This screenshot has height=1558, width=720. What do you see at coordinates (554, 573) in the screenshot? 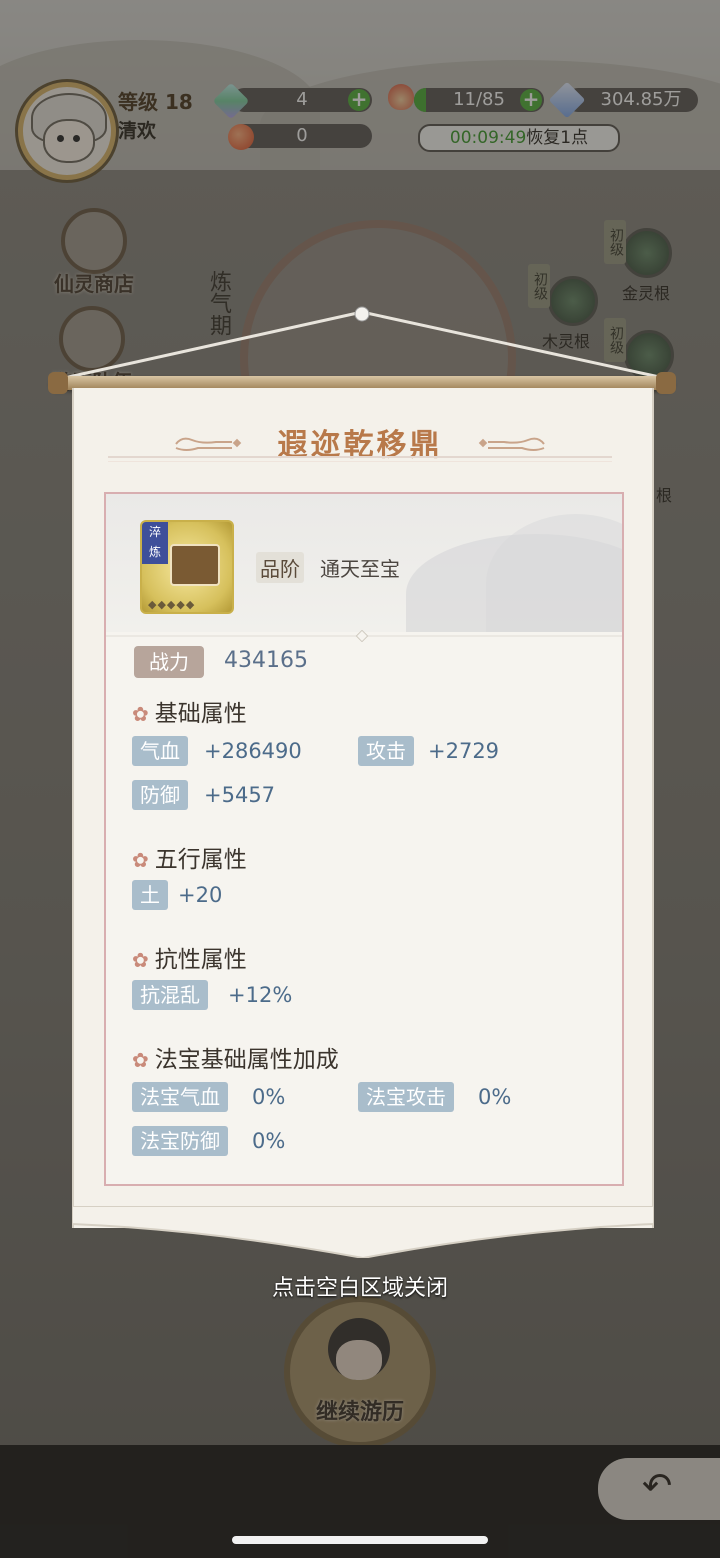
I see `ink-mountain` at bounding box center [554, 573].